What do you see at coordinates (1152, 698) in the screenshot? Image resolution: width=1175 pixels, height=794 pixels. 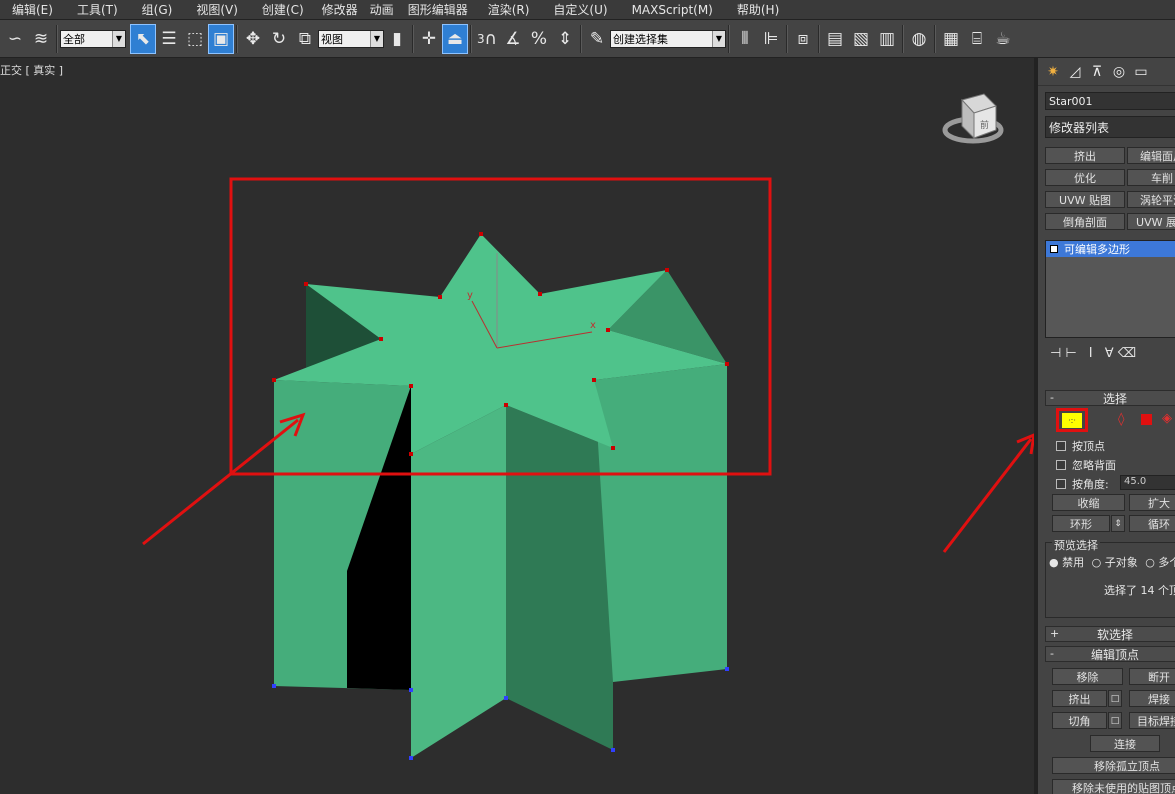 I see `weld-vertex-button: 焊接` at bounding box center [1152, 698].